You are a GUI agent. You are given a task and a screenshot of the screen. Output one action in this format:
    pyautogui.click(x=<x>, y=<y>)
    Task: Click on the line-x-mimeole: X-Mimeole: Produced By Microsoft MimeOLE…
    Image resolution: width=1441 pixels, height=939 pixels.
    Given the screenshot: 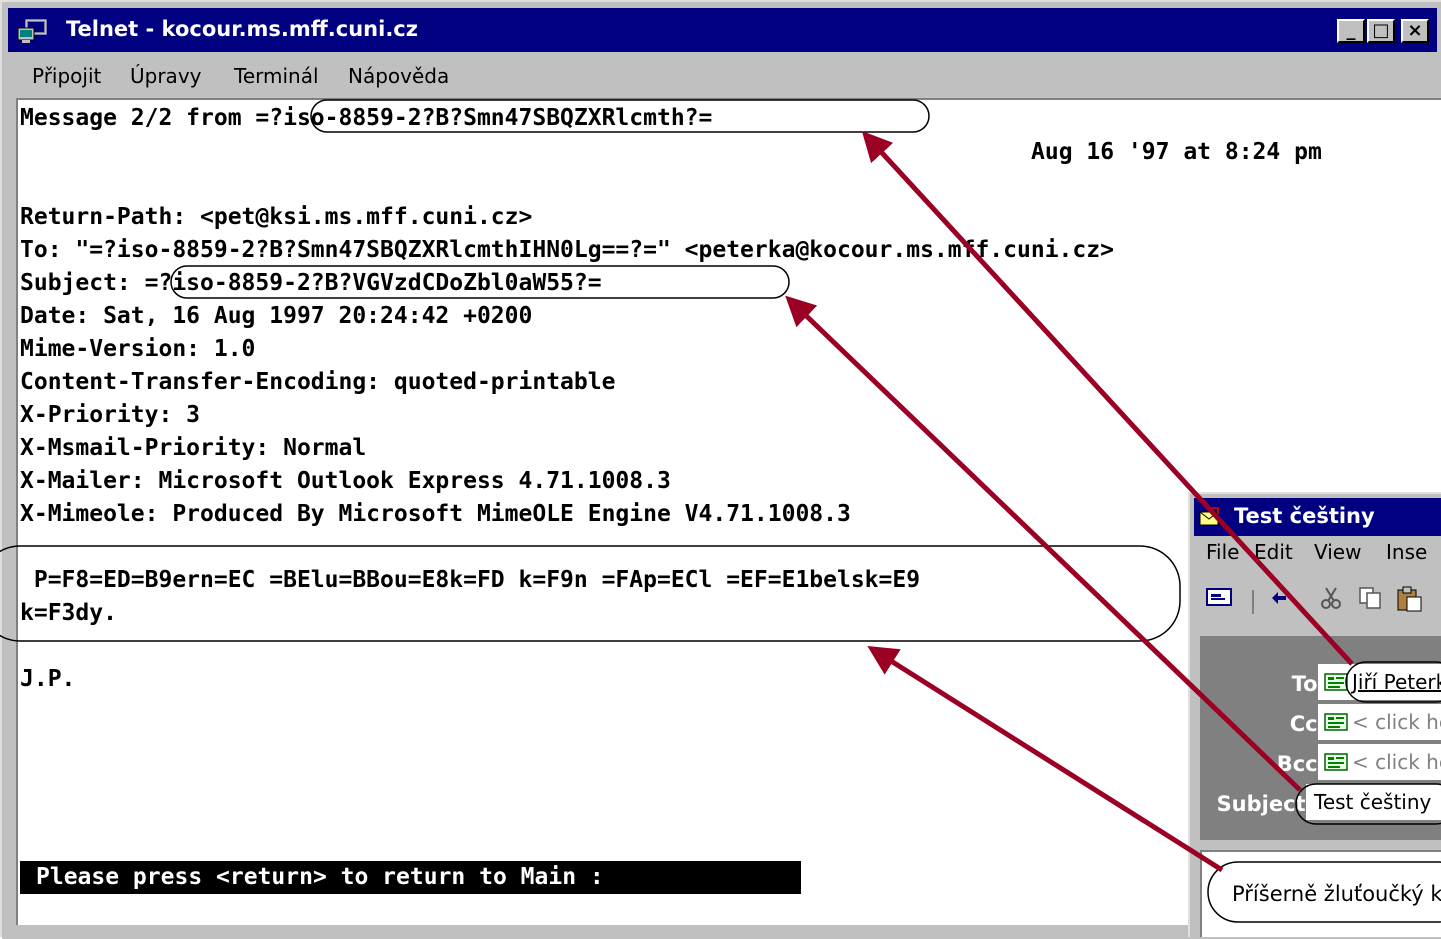 What is the action you would take?
    pyautogui.click(x=435, y=514)
    